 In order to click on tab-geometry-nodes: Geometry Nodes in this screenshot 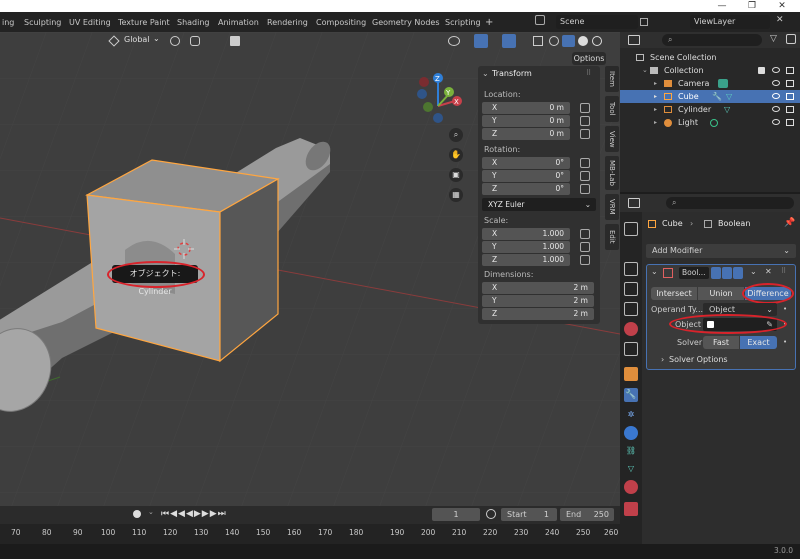, I will do `click(405, 22)`.